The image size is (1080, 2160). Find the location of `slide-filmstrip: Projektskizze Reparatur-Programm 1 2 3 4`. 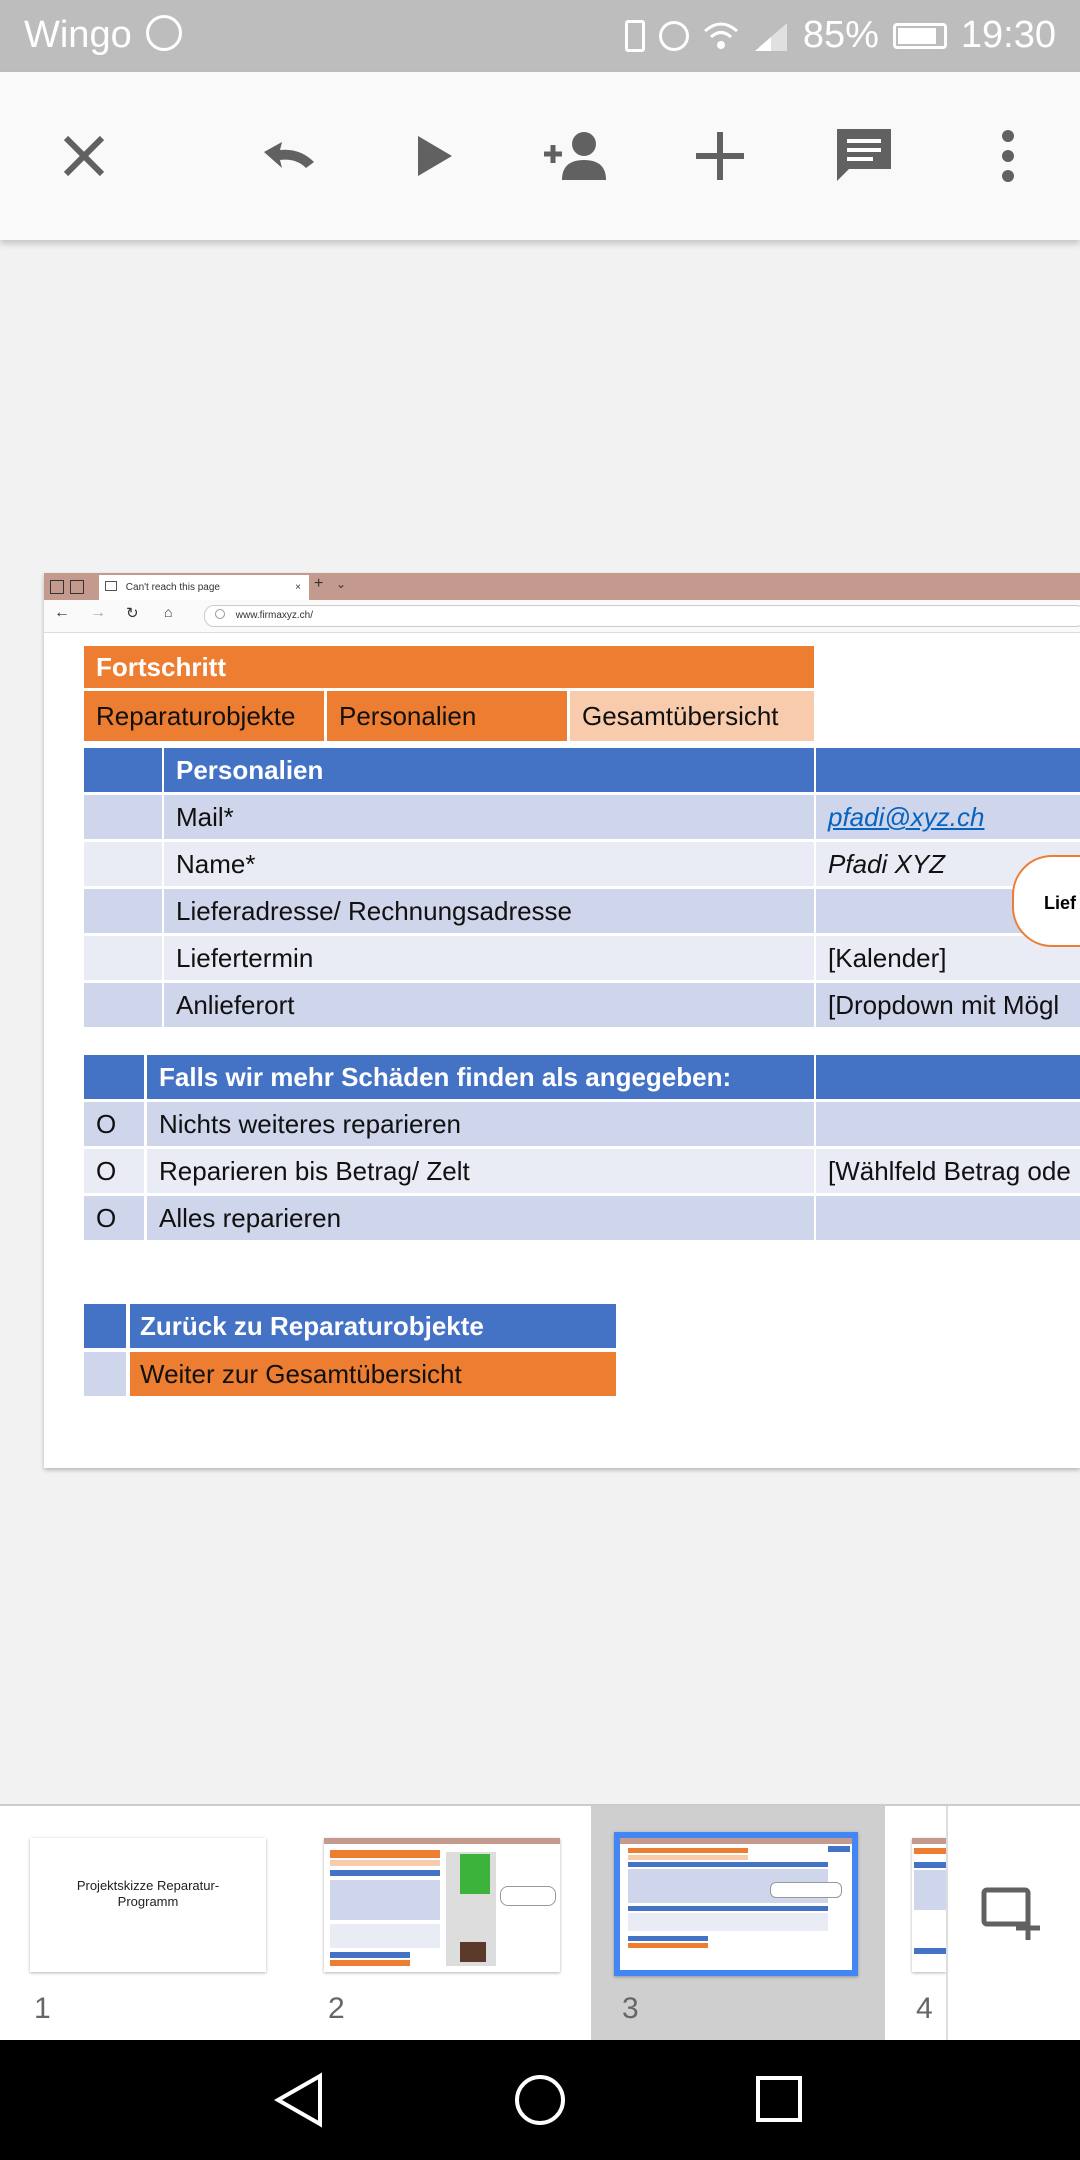

slide-filmstrip: Projektskizze Reparatur-Programm 1 2 3 4 is located at coordinates (540, 1923).